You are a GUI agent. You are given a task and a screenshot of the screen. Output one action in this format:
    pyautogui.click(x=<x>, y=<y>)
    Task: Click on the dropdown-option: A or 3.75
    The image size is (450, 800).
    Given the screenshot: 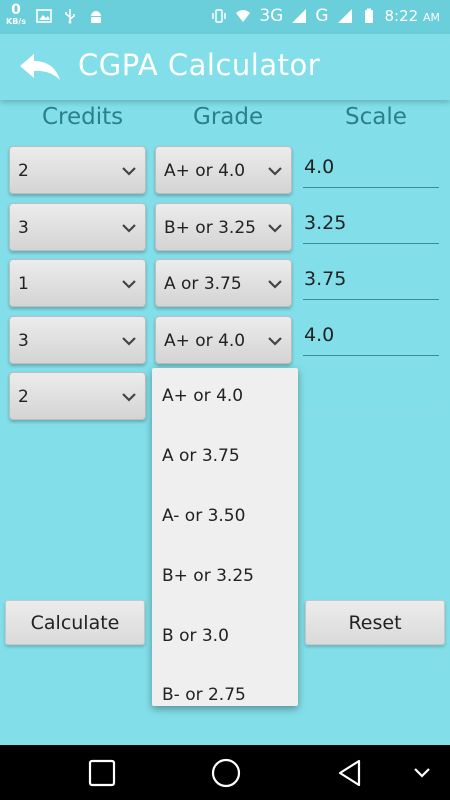 What is the action you would take?
    pyautogui.click(x=201, y=456)
    